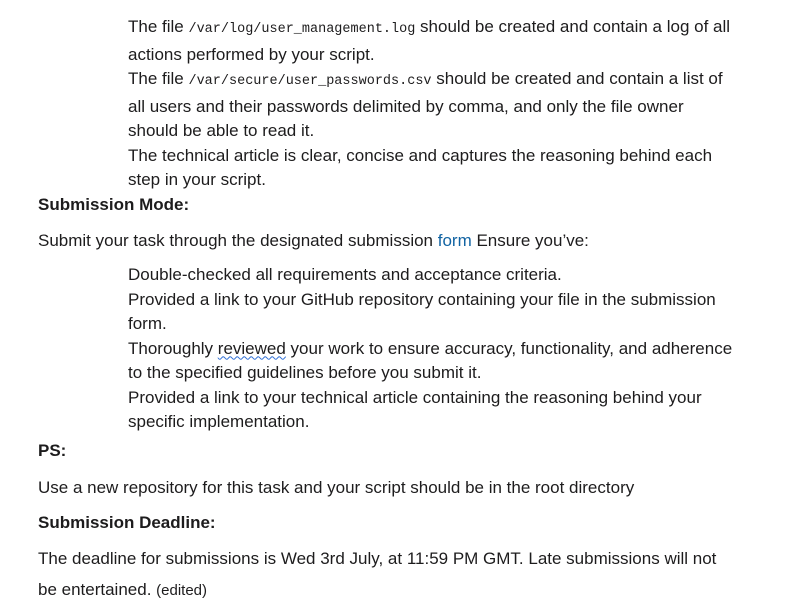 The image size is (812, 607). What do you see at coordinates (577, 78) in the screenshot?
I see `criteria-text: should be created and contain a list of` at bounding box center [577, 78].